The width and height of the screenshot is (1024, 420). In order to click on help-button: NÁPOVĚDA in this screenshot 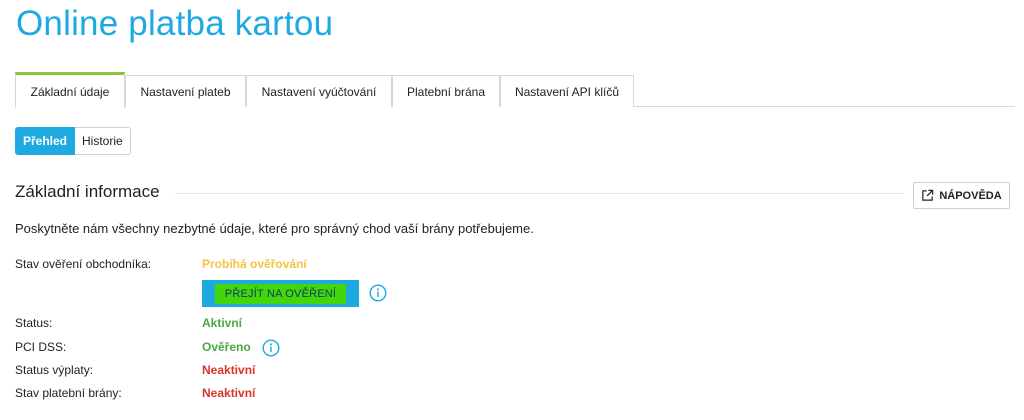, I will do `click(961, 195)`.